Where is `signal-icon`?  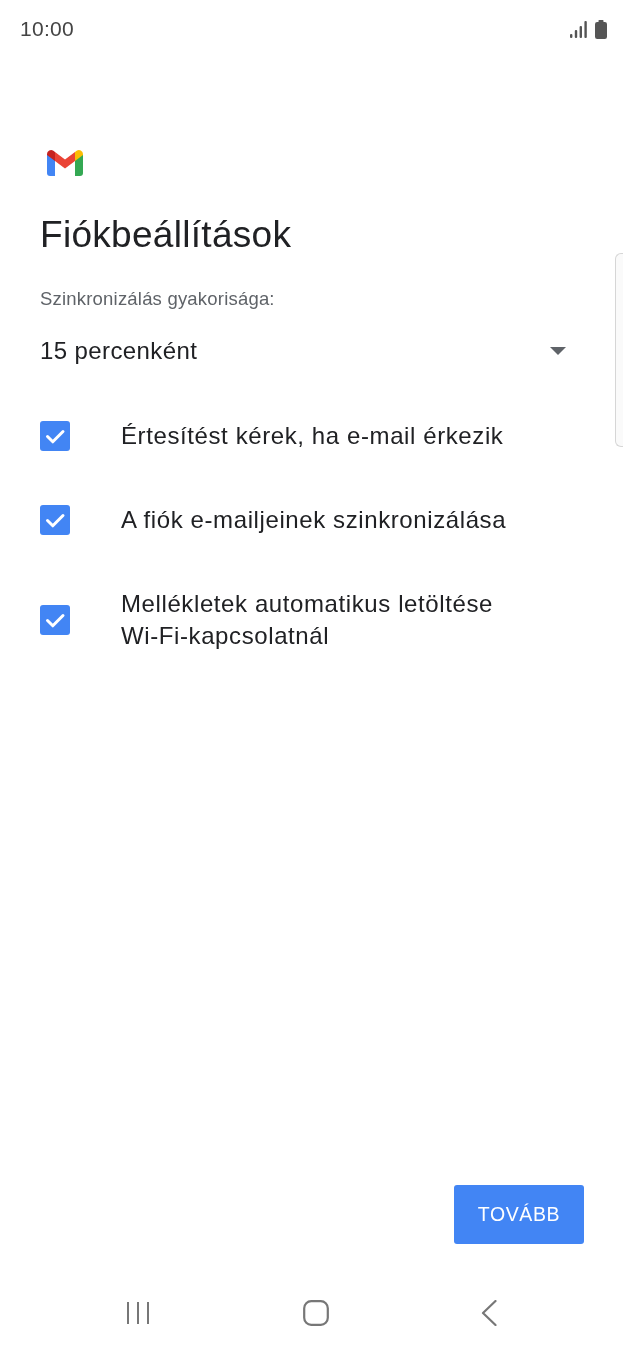 signal-icon is located at coordinates (578, 29).